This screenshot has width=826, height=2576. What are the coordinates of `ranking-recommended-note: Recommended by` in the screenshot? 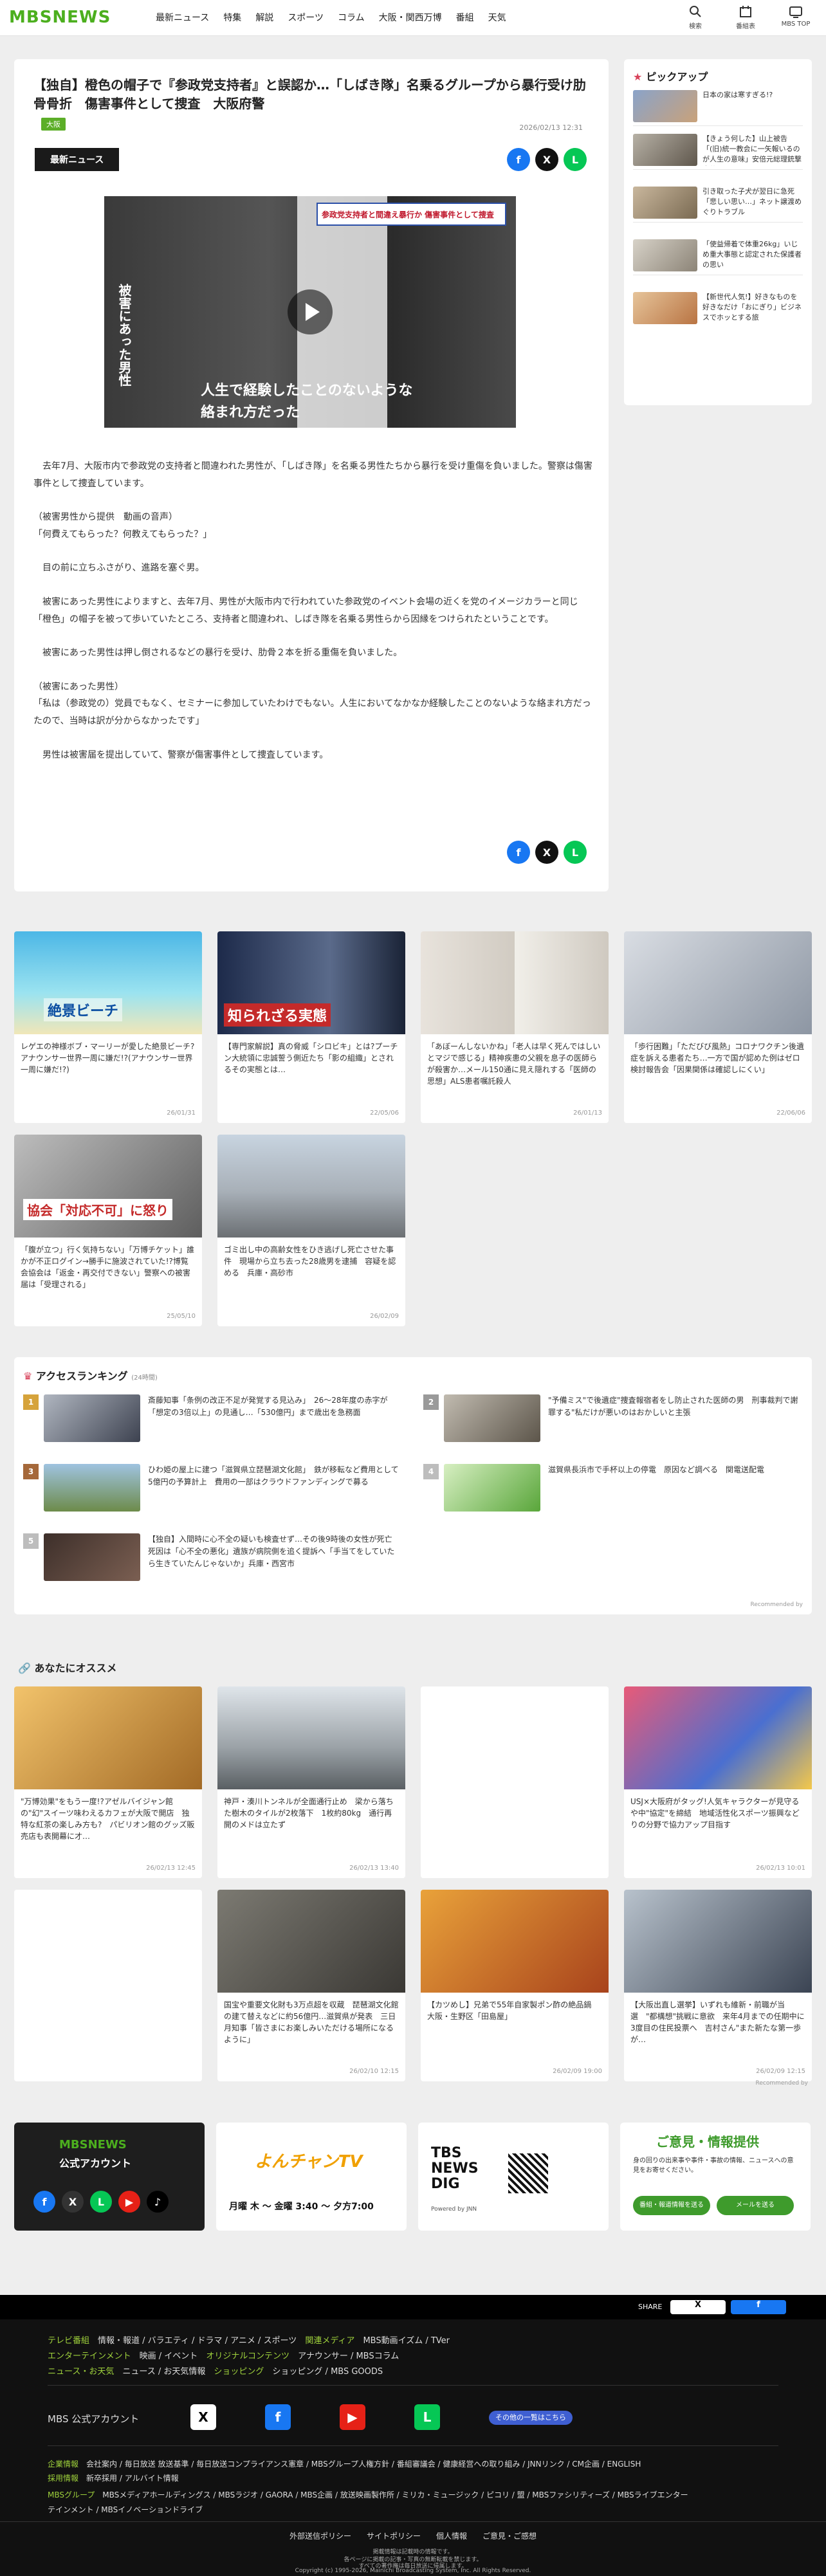 It's located at (776, 1605).